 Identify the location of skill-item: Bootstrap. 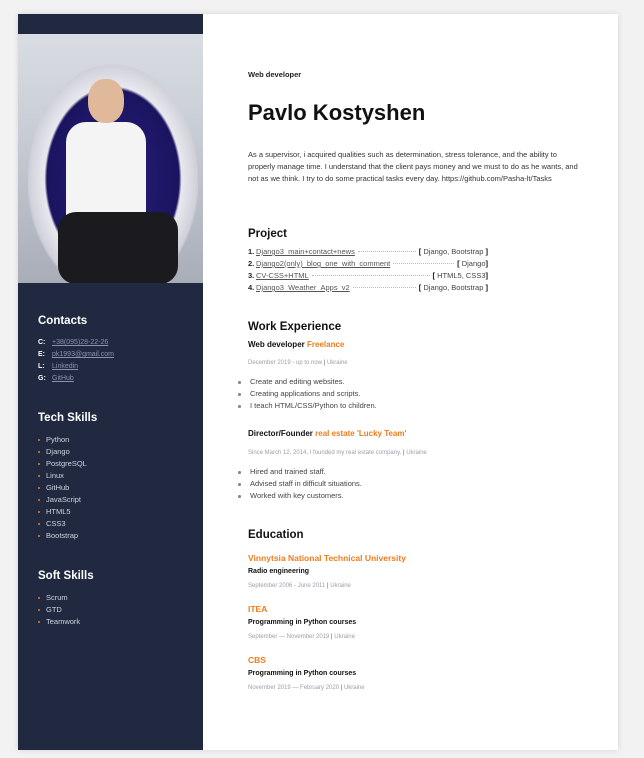
(67, 536).